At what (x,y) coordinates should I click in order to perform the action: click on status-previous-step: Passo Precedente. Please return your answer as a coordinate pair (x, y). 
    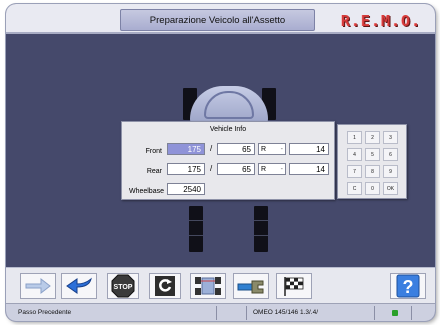
    Looking at the image, I should click on (45, 312).